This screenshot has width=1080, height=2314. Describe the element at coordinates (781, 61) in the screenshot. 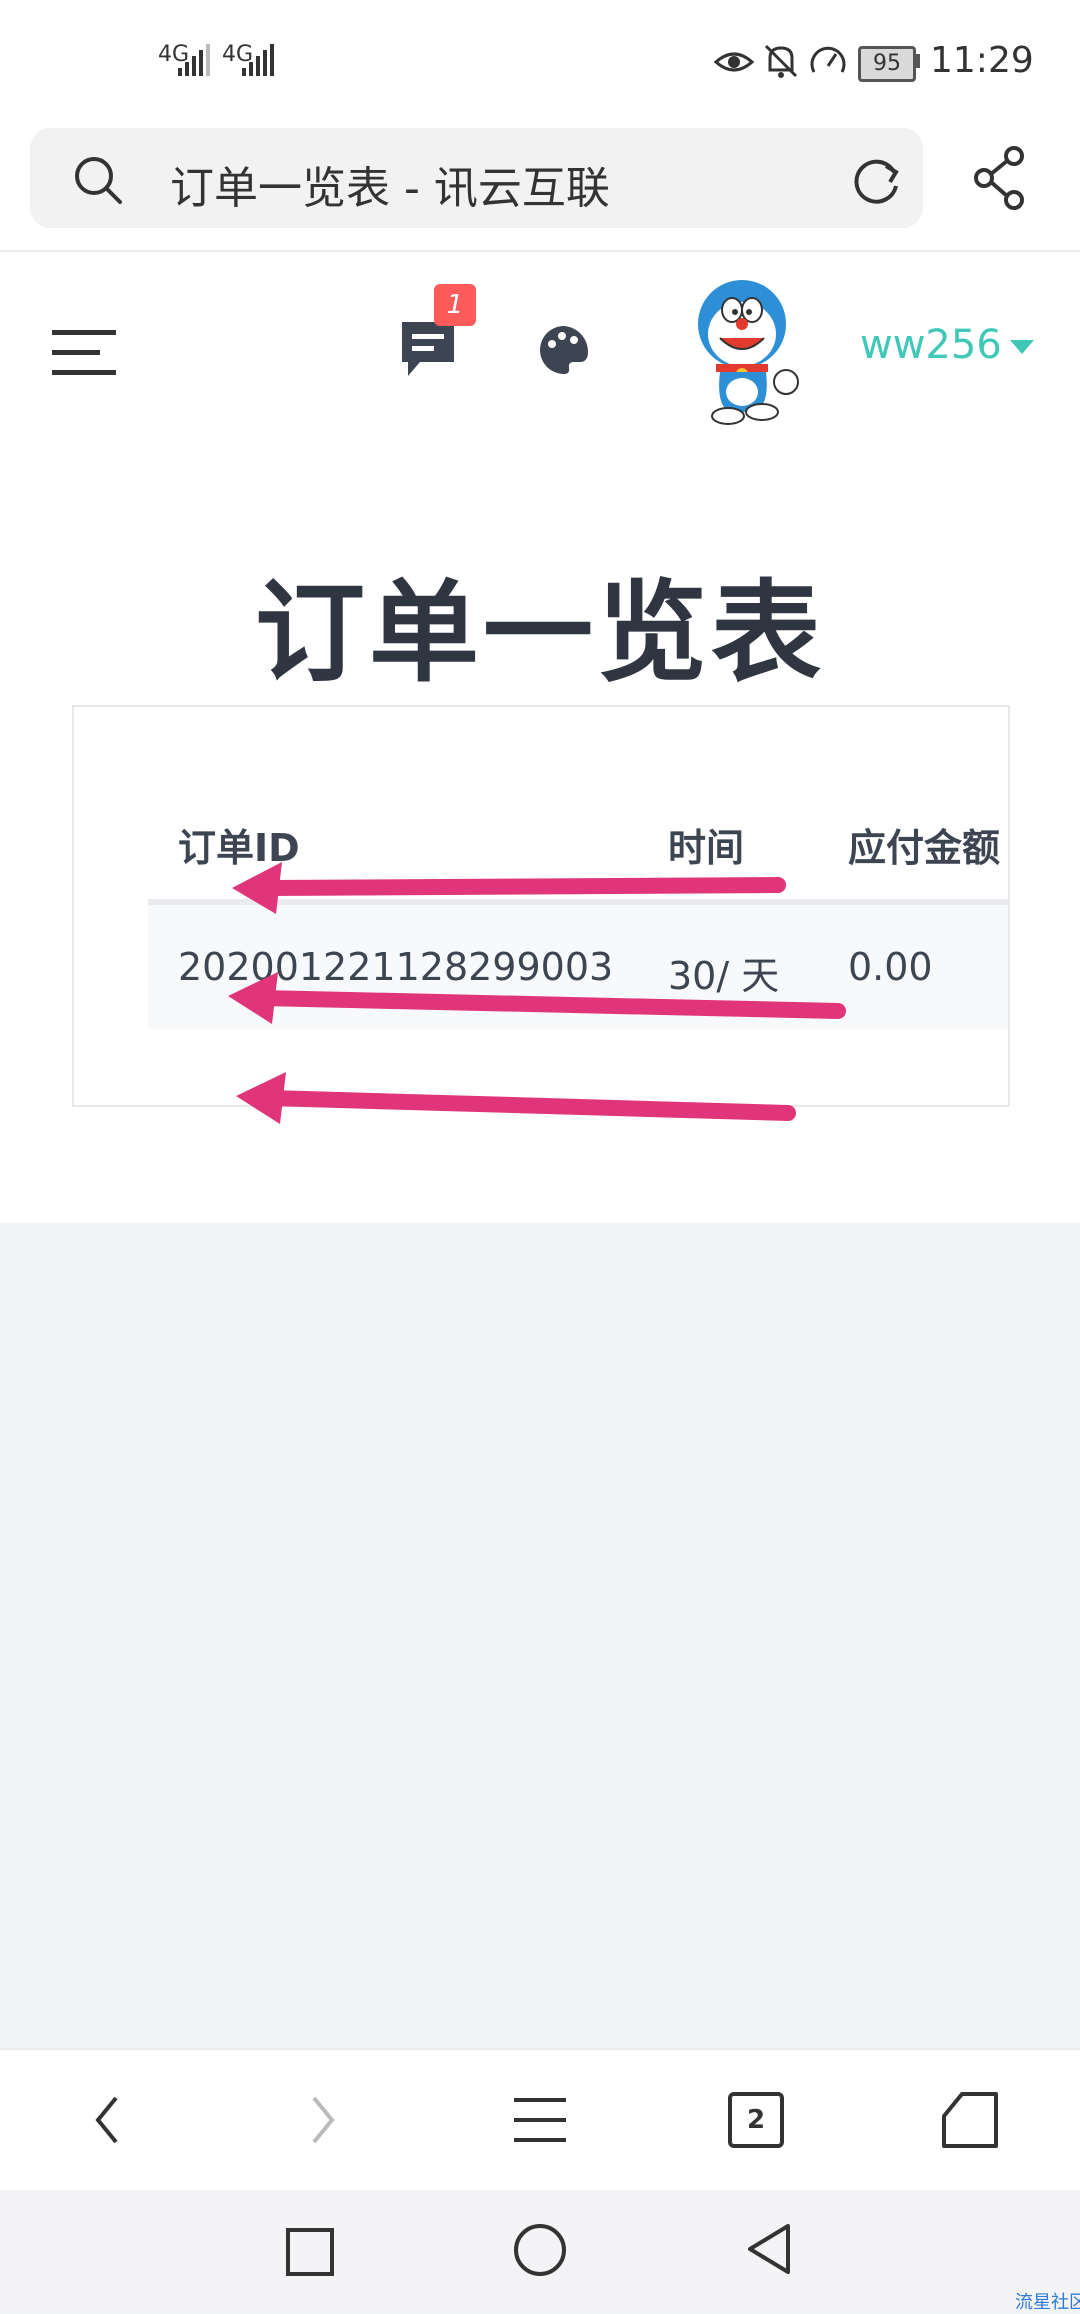

I see `bell-off-icon` at that location.